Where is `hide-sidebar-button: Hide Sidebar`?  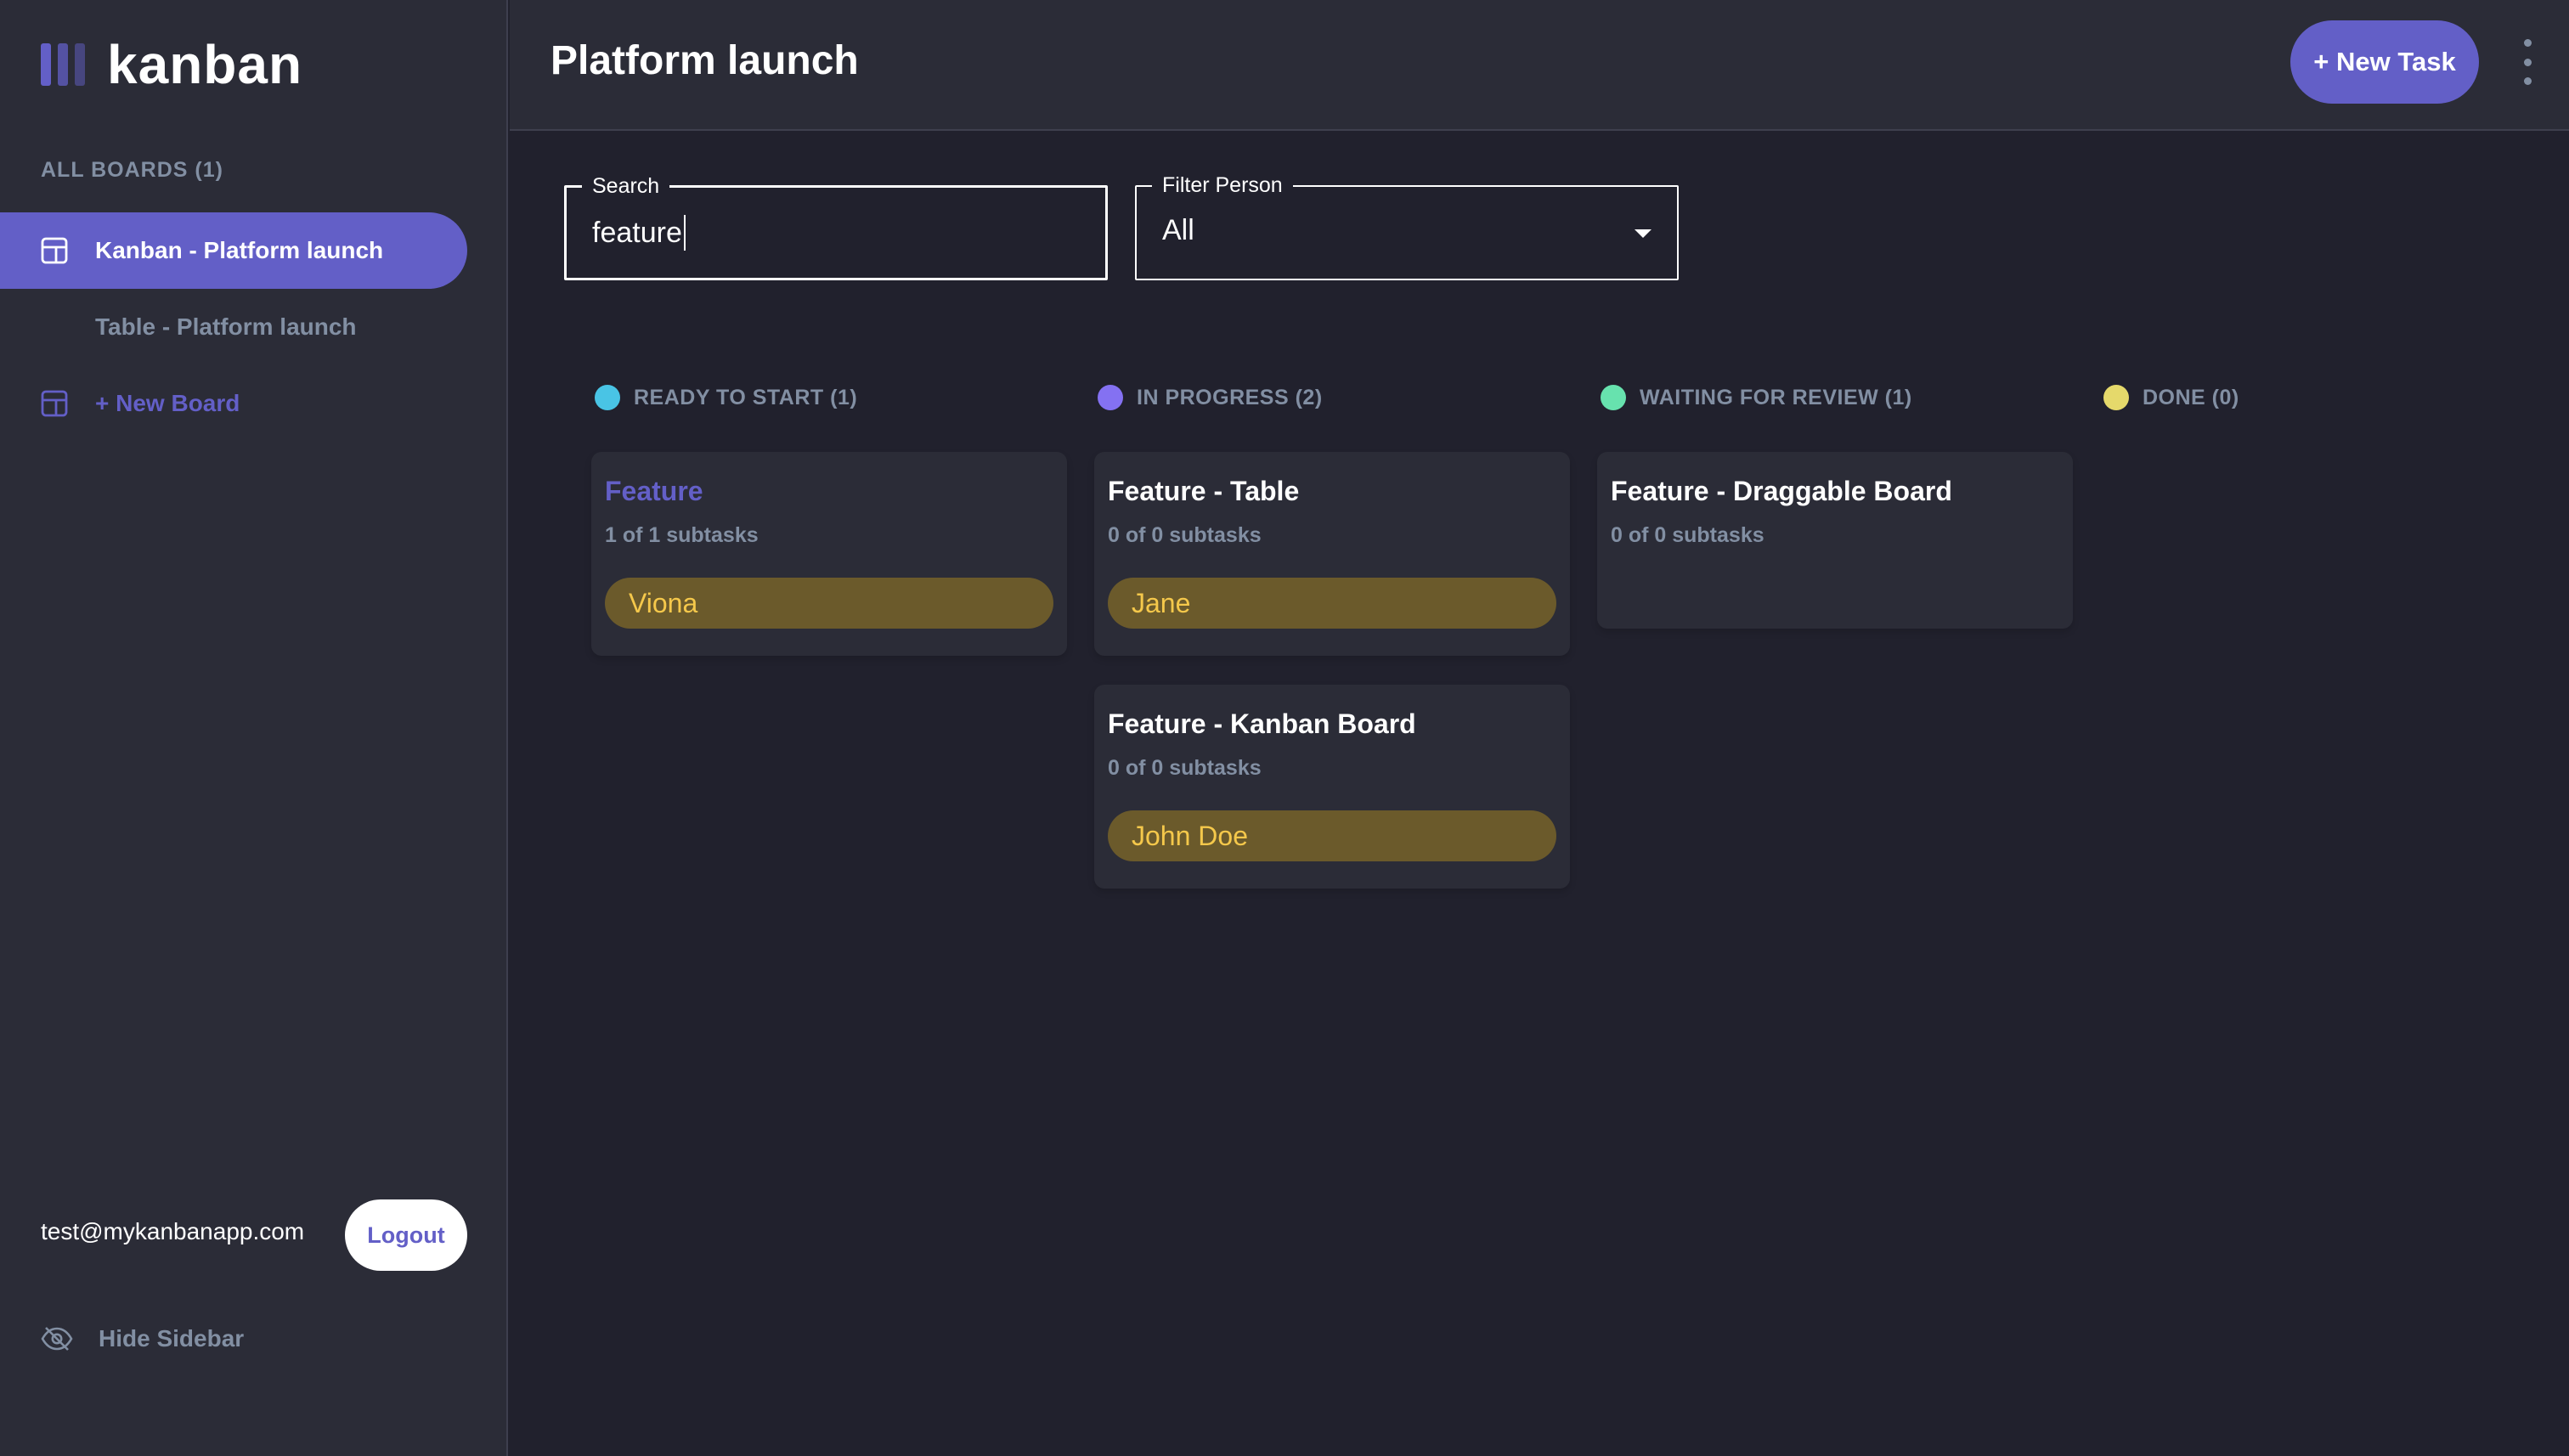 hide-sidebar-button: Hide Sidebar is located at coordinates (142, 1339).